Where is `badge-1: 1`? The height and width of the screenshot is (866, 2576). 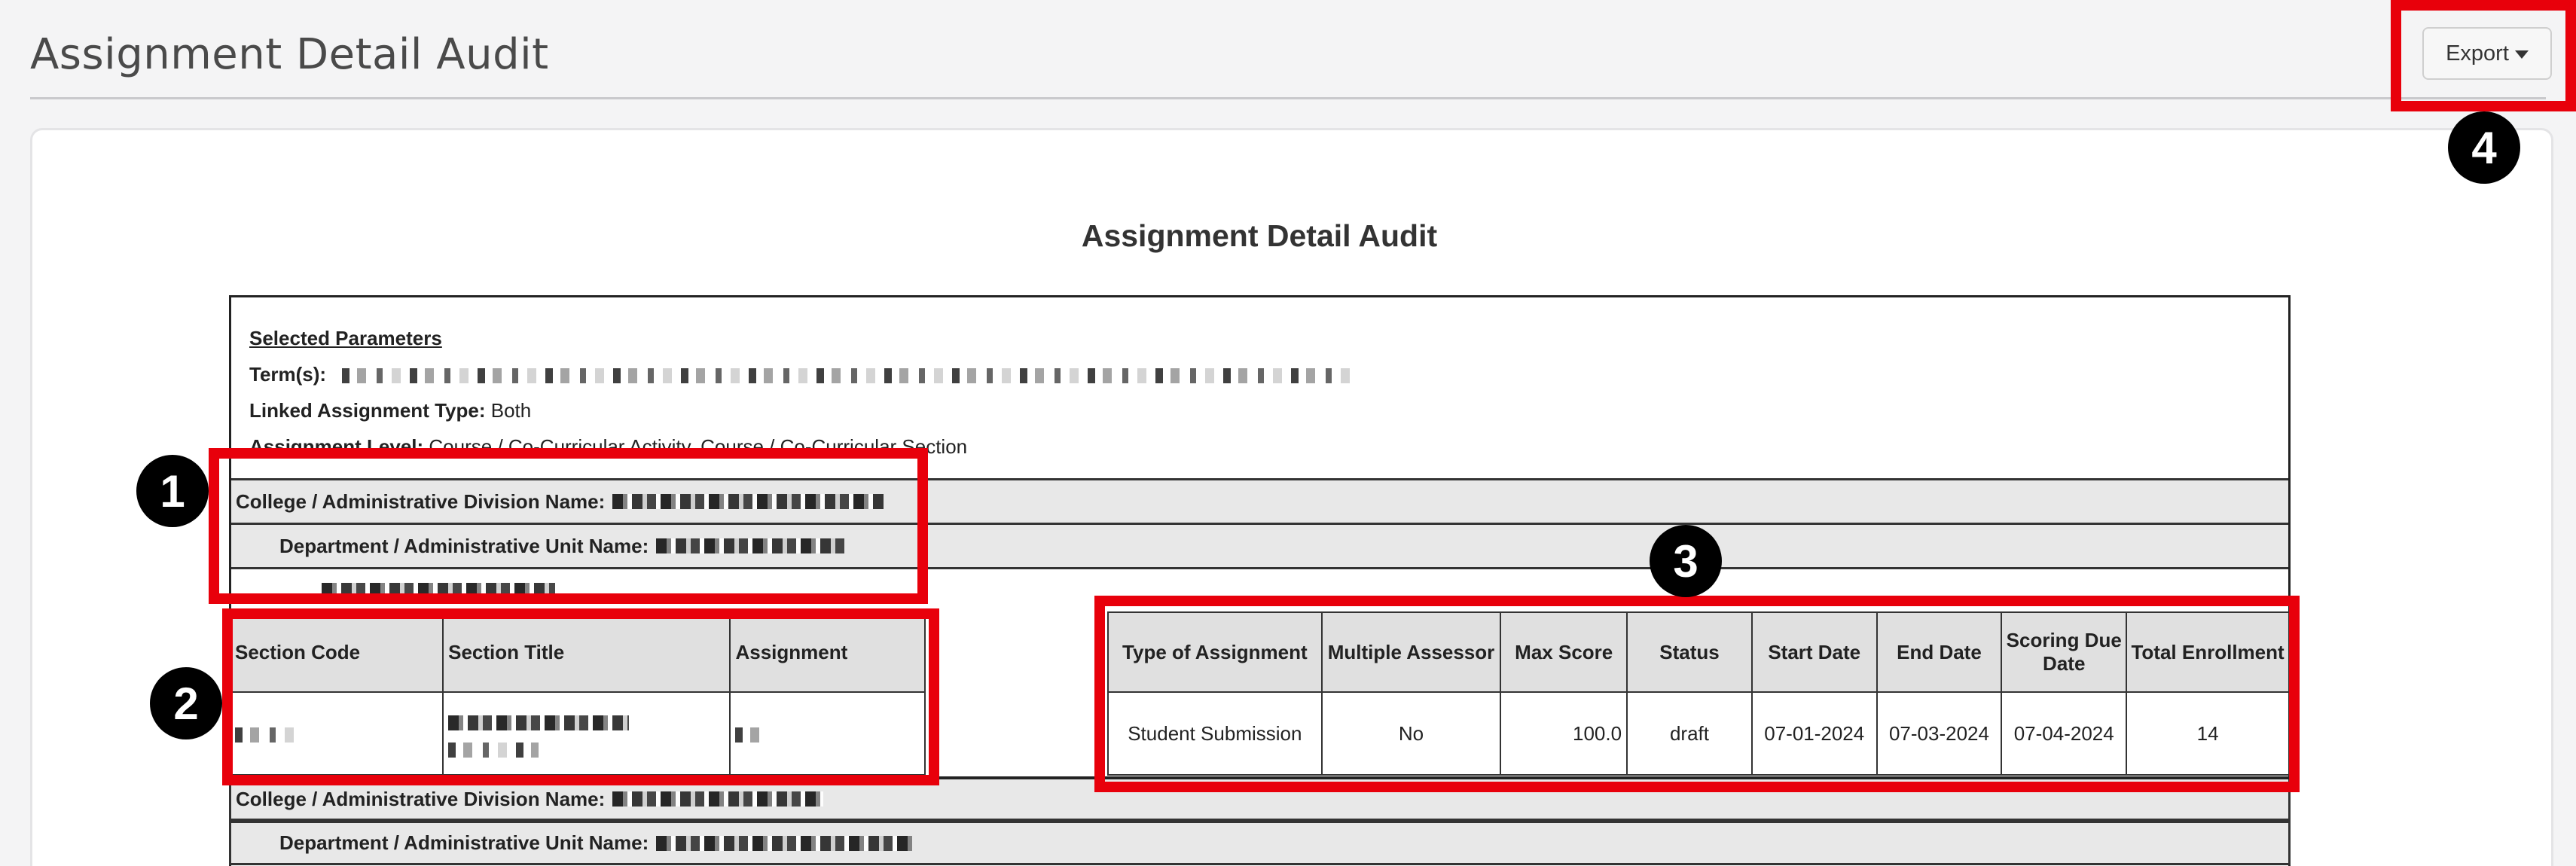 badge-1: 1 is located at coordinates (173, 491).